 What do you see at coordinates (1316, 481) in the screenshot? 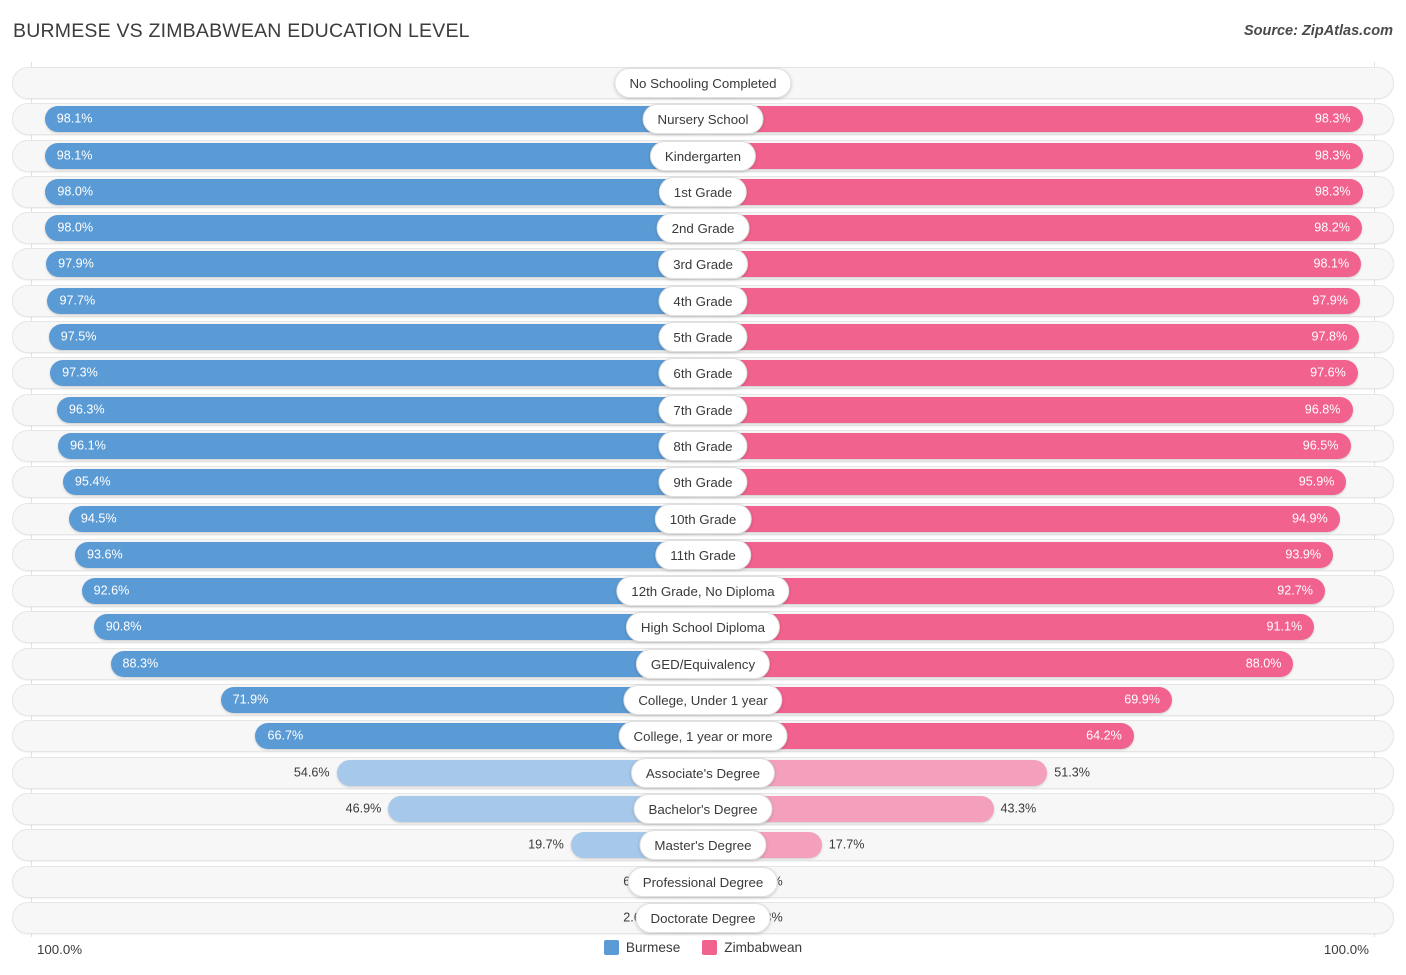
I see `zimbabwean-value-label: 95.9%` at bounding box center [1316, 481].